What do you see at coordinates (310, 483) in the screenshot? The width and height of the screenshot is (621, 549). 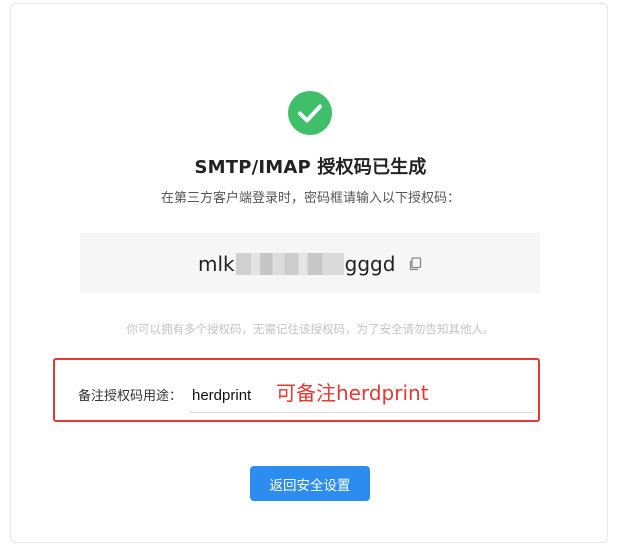 I see `back-to-security-settings-button: 返回安全设置` at bounding box center [310, 483].